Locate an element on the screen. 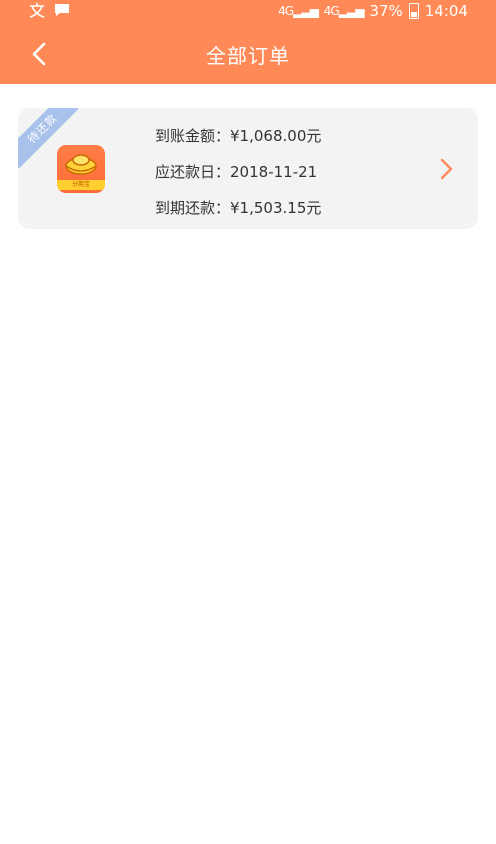 Image resolution: width=496 pixels, height=844 pixels. repay-amount-label: 到期还款： is located at coordinates (193, 208).